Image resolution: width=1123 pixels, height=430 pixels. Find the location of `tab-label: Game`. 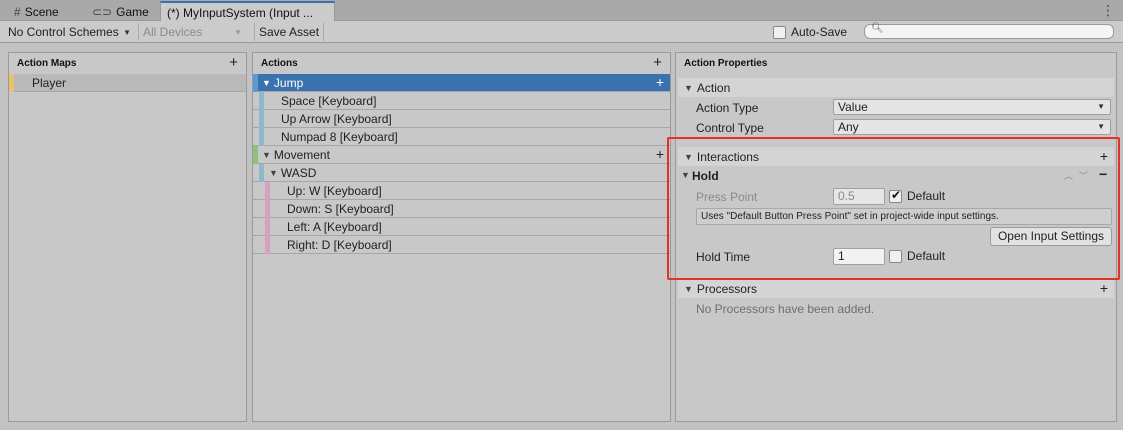

tab-label: Game is located at coordinates (132, 11).